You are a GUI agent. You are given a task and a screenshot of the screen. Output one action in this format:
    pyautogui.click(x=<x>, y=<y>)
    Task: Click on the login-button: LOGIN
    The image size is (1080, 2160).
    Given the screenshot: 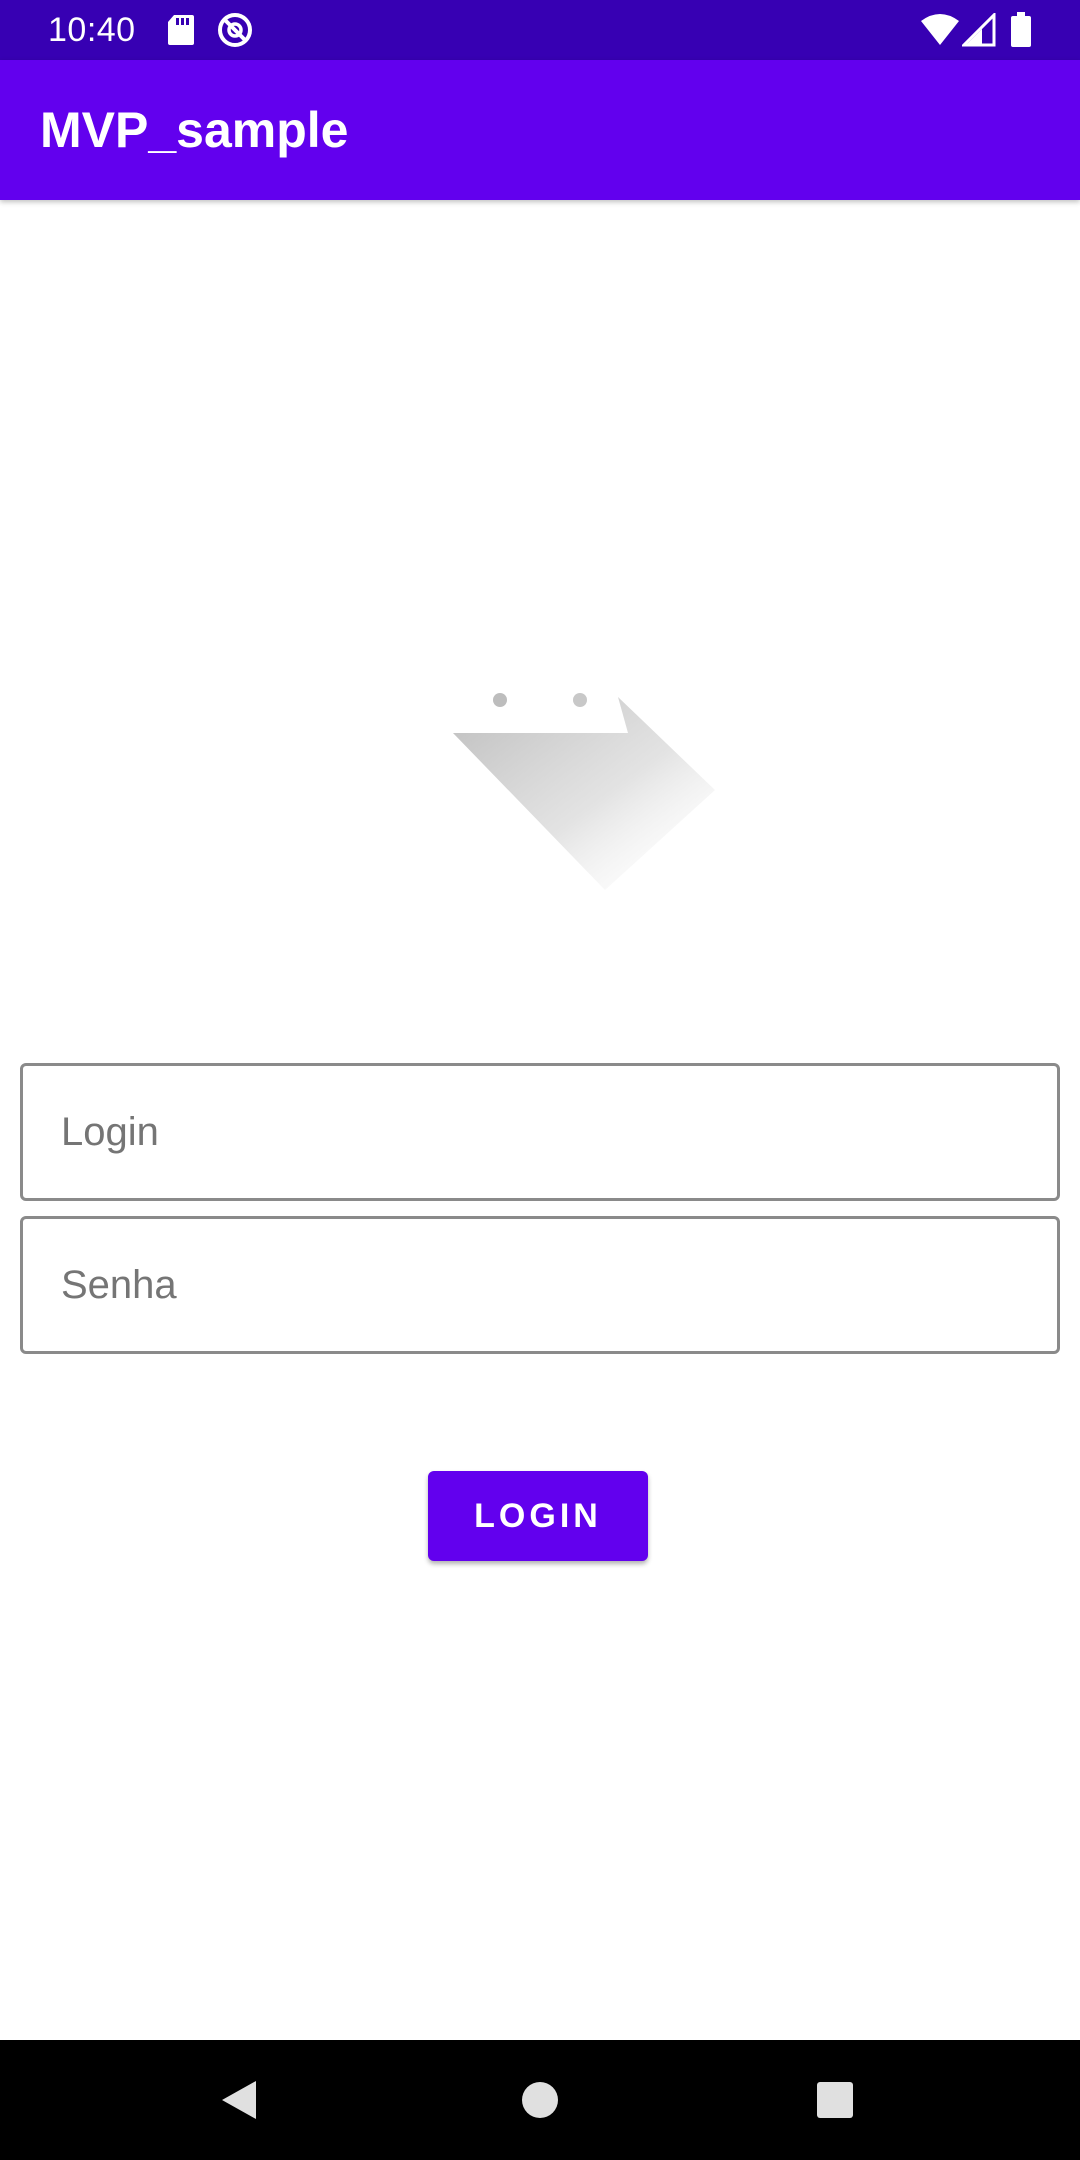 What is the action you would take?
    pyautogui.click(x=538, y=1516)
    